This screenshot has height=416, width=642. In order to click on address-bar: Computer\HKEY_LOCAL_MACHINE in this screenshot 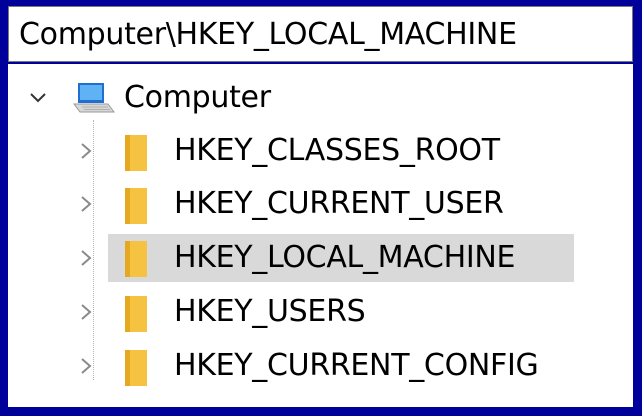, I will do `click(320, 34)`.